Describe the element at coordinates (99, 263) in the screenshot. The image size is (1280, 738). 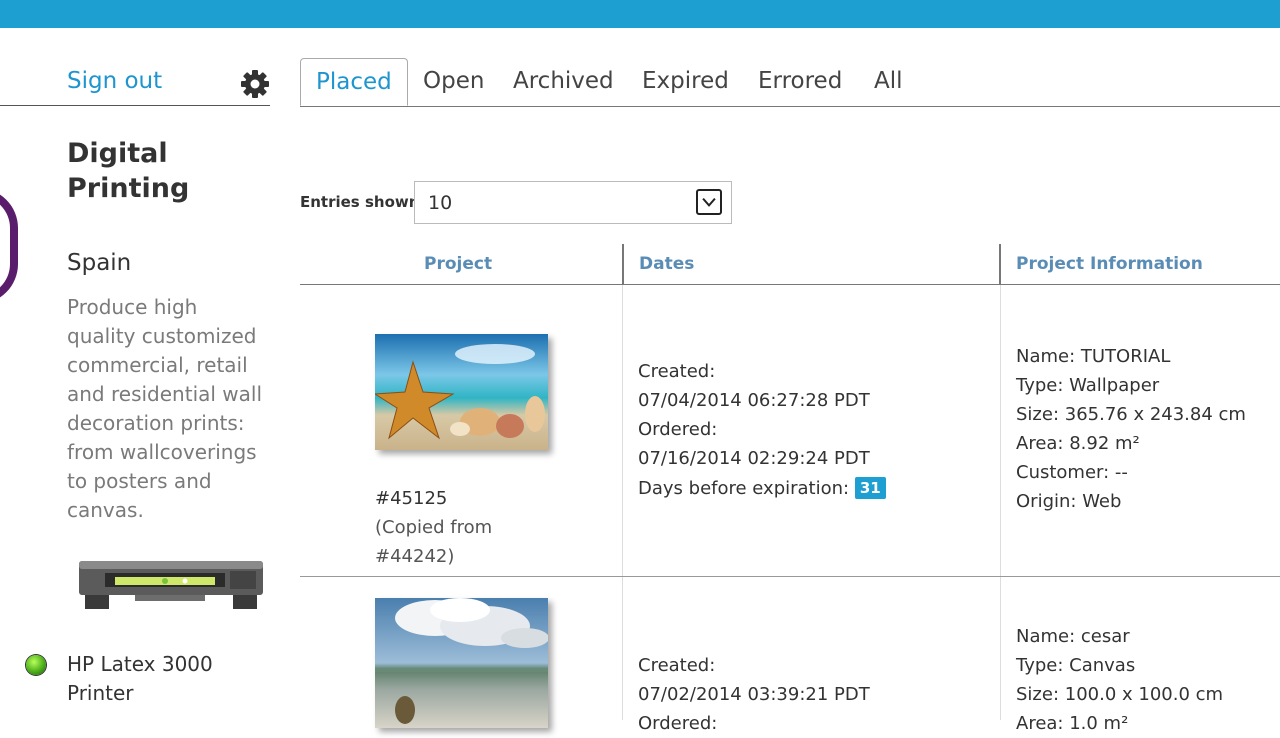
I see `region-label: Spain` at that location.